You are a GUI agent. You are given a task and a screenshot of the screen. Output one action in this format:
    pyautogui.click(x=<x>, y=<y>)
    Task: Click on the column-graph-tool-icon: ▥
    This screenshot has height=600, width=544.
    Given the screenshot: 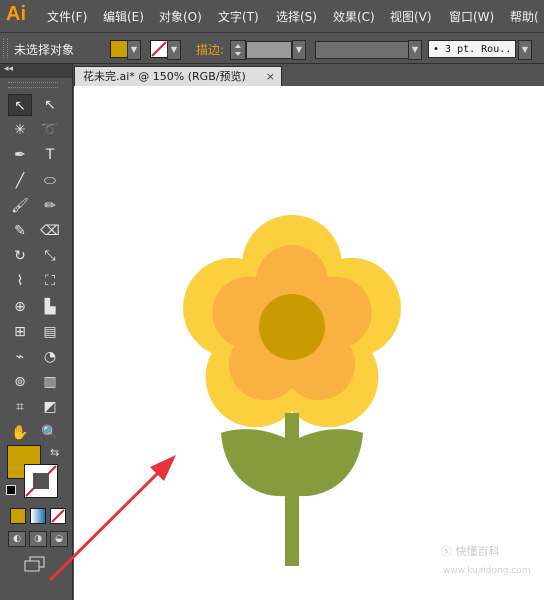 What is the action you would take?
    pyautogui.click(x=50, y=382)
    